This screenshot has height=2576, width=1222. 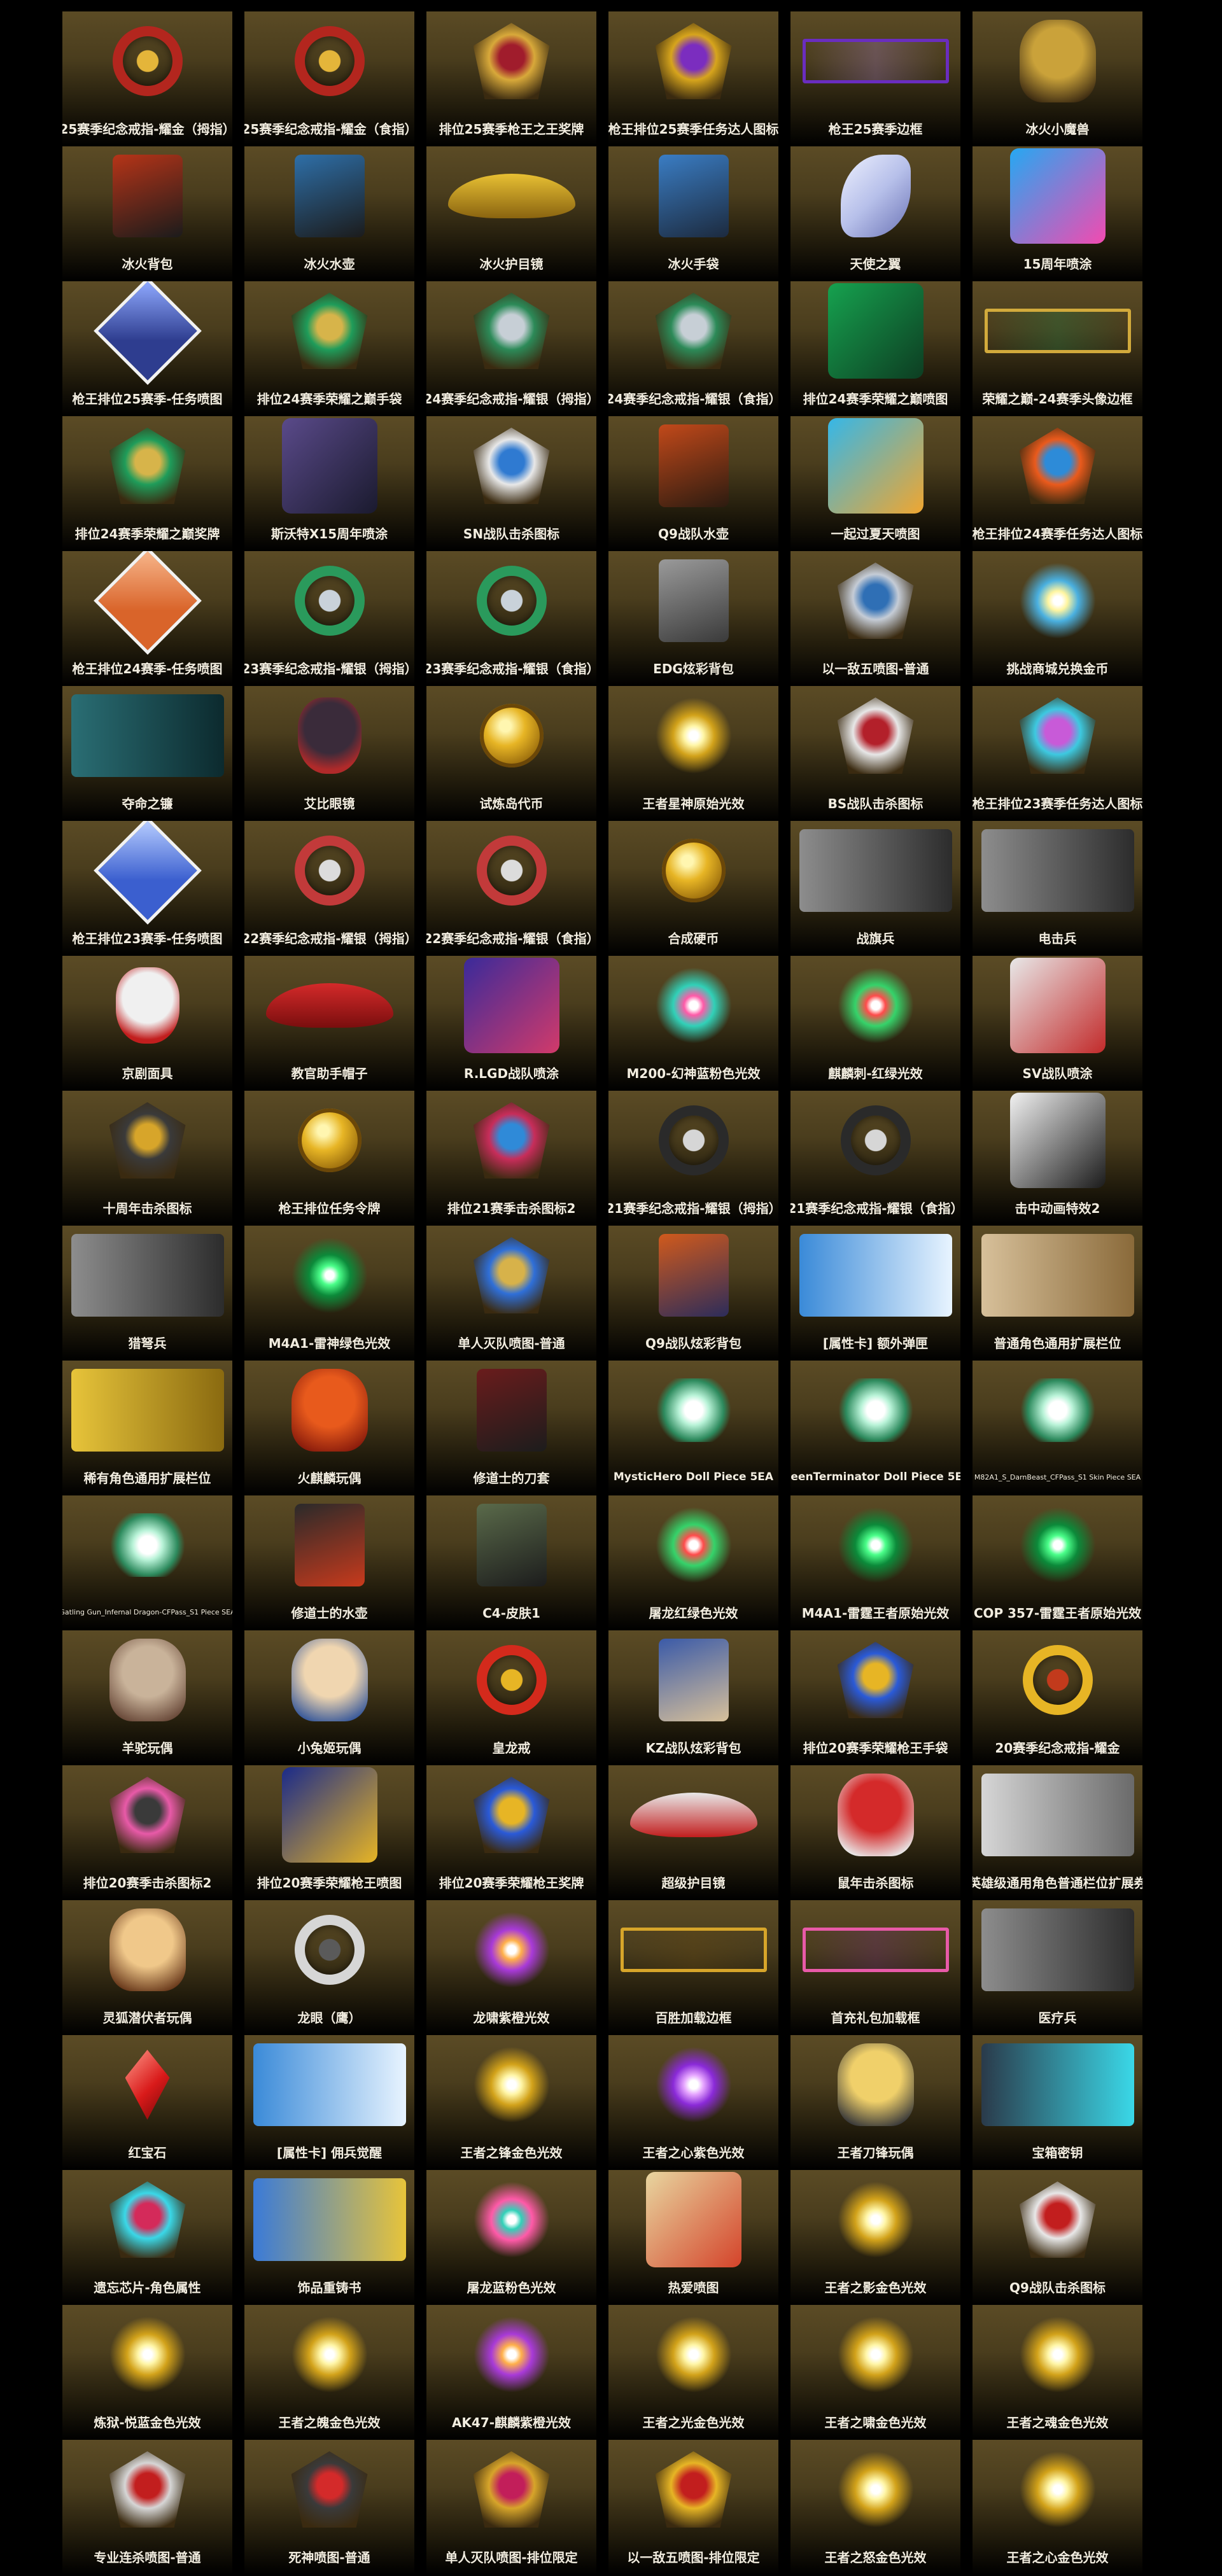 I want to click on reward-item: 王者之啸金色光效, so click(x=875, y=2372).